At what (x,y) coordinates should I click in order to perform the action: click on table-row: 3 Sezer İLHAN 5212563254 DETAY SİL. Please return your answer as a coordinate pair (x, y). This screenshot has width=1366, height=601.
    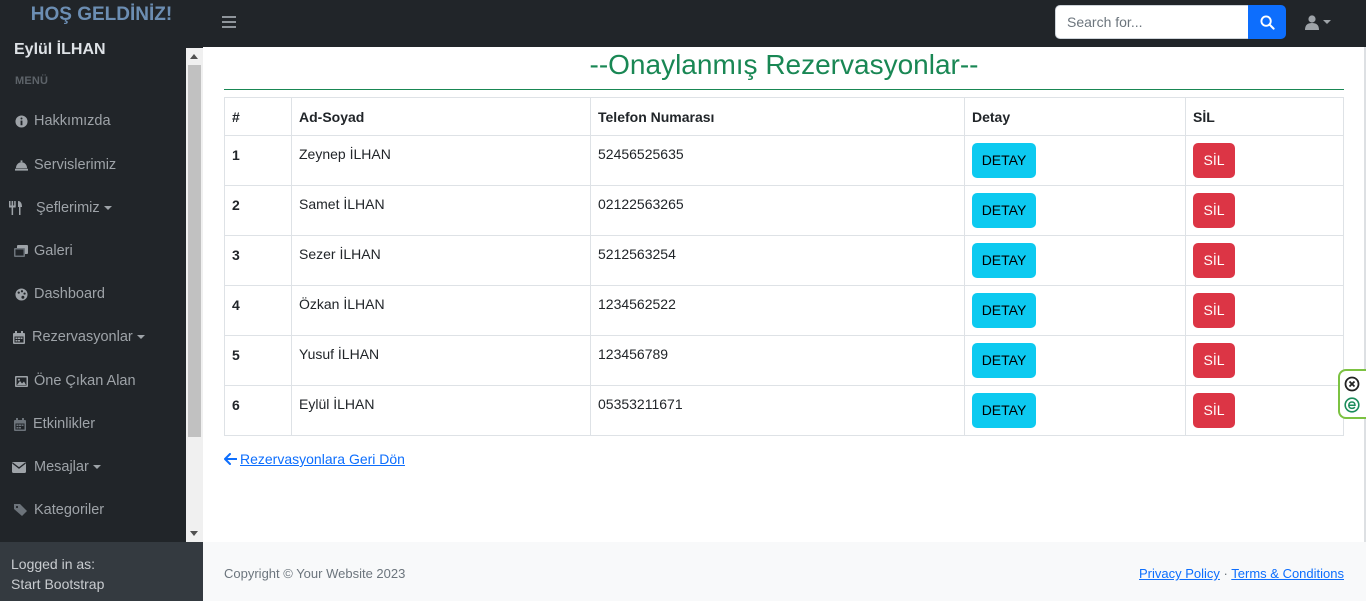
    Looking at the image, I should click on (784, 260).